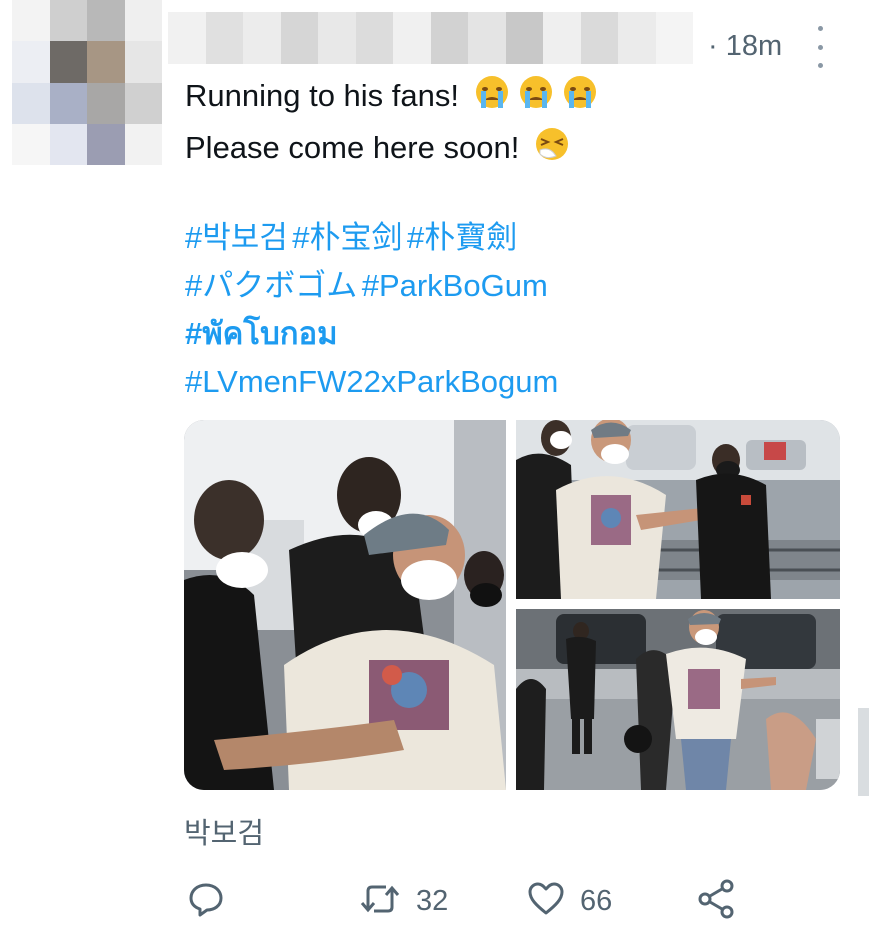 Image resolution: width=869 pixels, height=944 pixels. What do you see at coordinates (516, 901) in the screenshot?
I see `action-bar: 32 66` at bounding box center [516, 901].